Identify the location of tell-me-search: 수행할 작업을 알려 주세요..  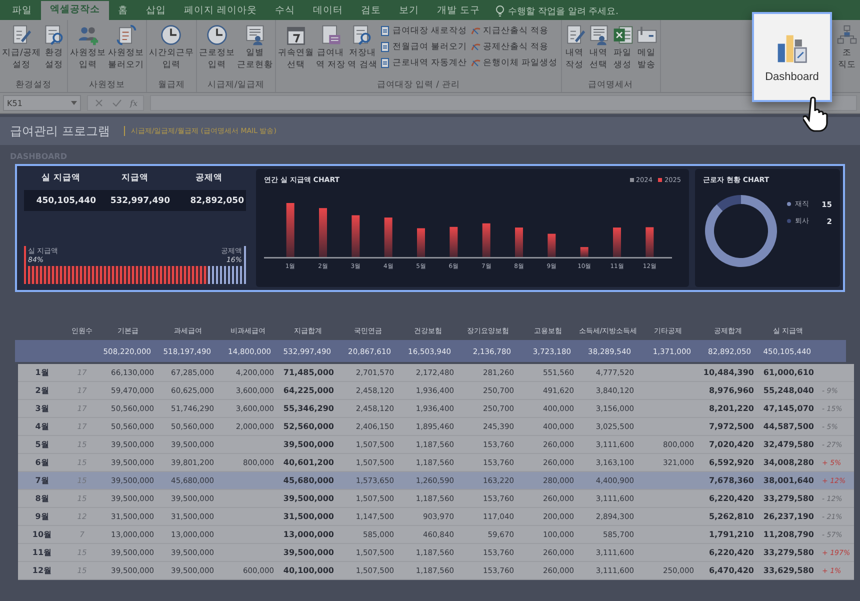
(557, 11).